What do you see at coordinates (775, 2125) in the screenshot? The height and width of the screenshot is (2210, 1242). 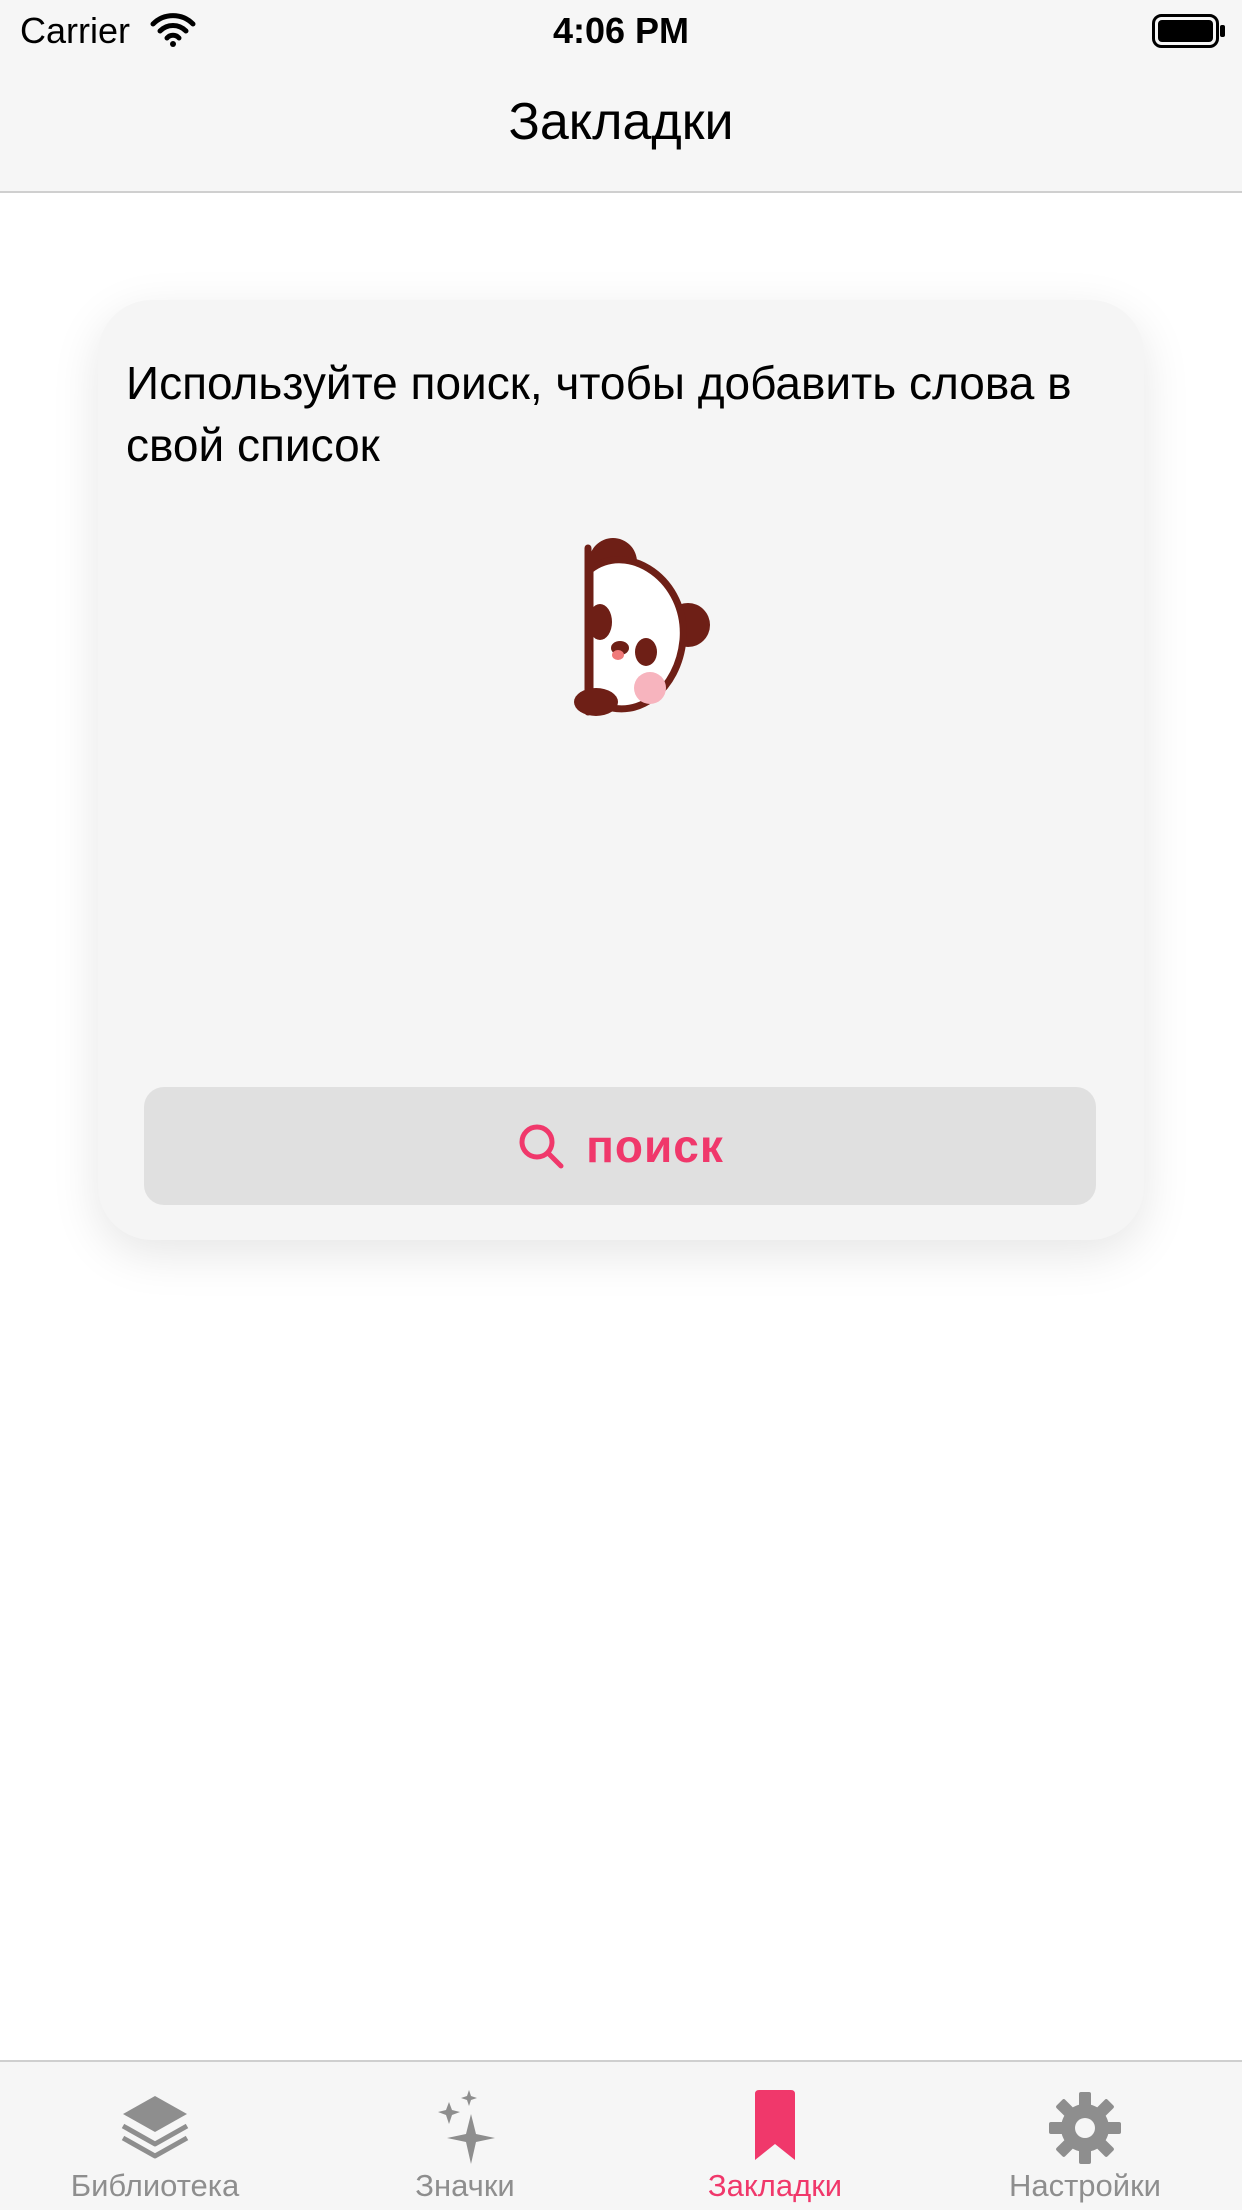 I see `bookmark-icon` at bounding box center [775, 2125].